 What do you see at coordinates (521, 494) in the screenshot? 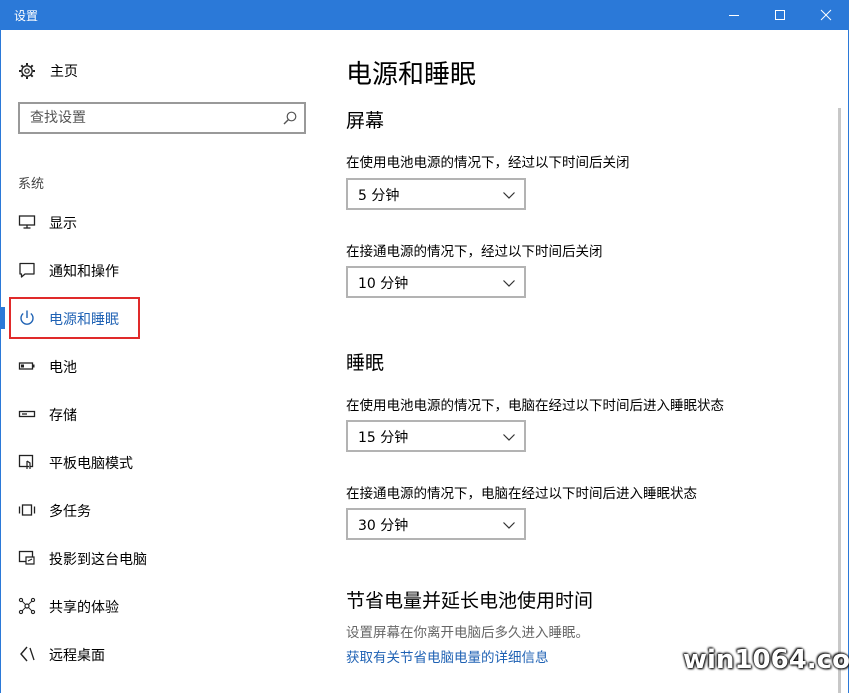
I see `sleep-plugged-label: 在接通电源的情况下，电脑在经过以下时间后进入睡眠状态` at bounding box center [521, 494].